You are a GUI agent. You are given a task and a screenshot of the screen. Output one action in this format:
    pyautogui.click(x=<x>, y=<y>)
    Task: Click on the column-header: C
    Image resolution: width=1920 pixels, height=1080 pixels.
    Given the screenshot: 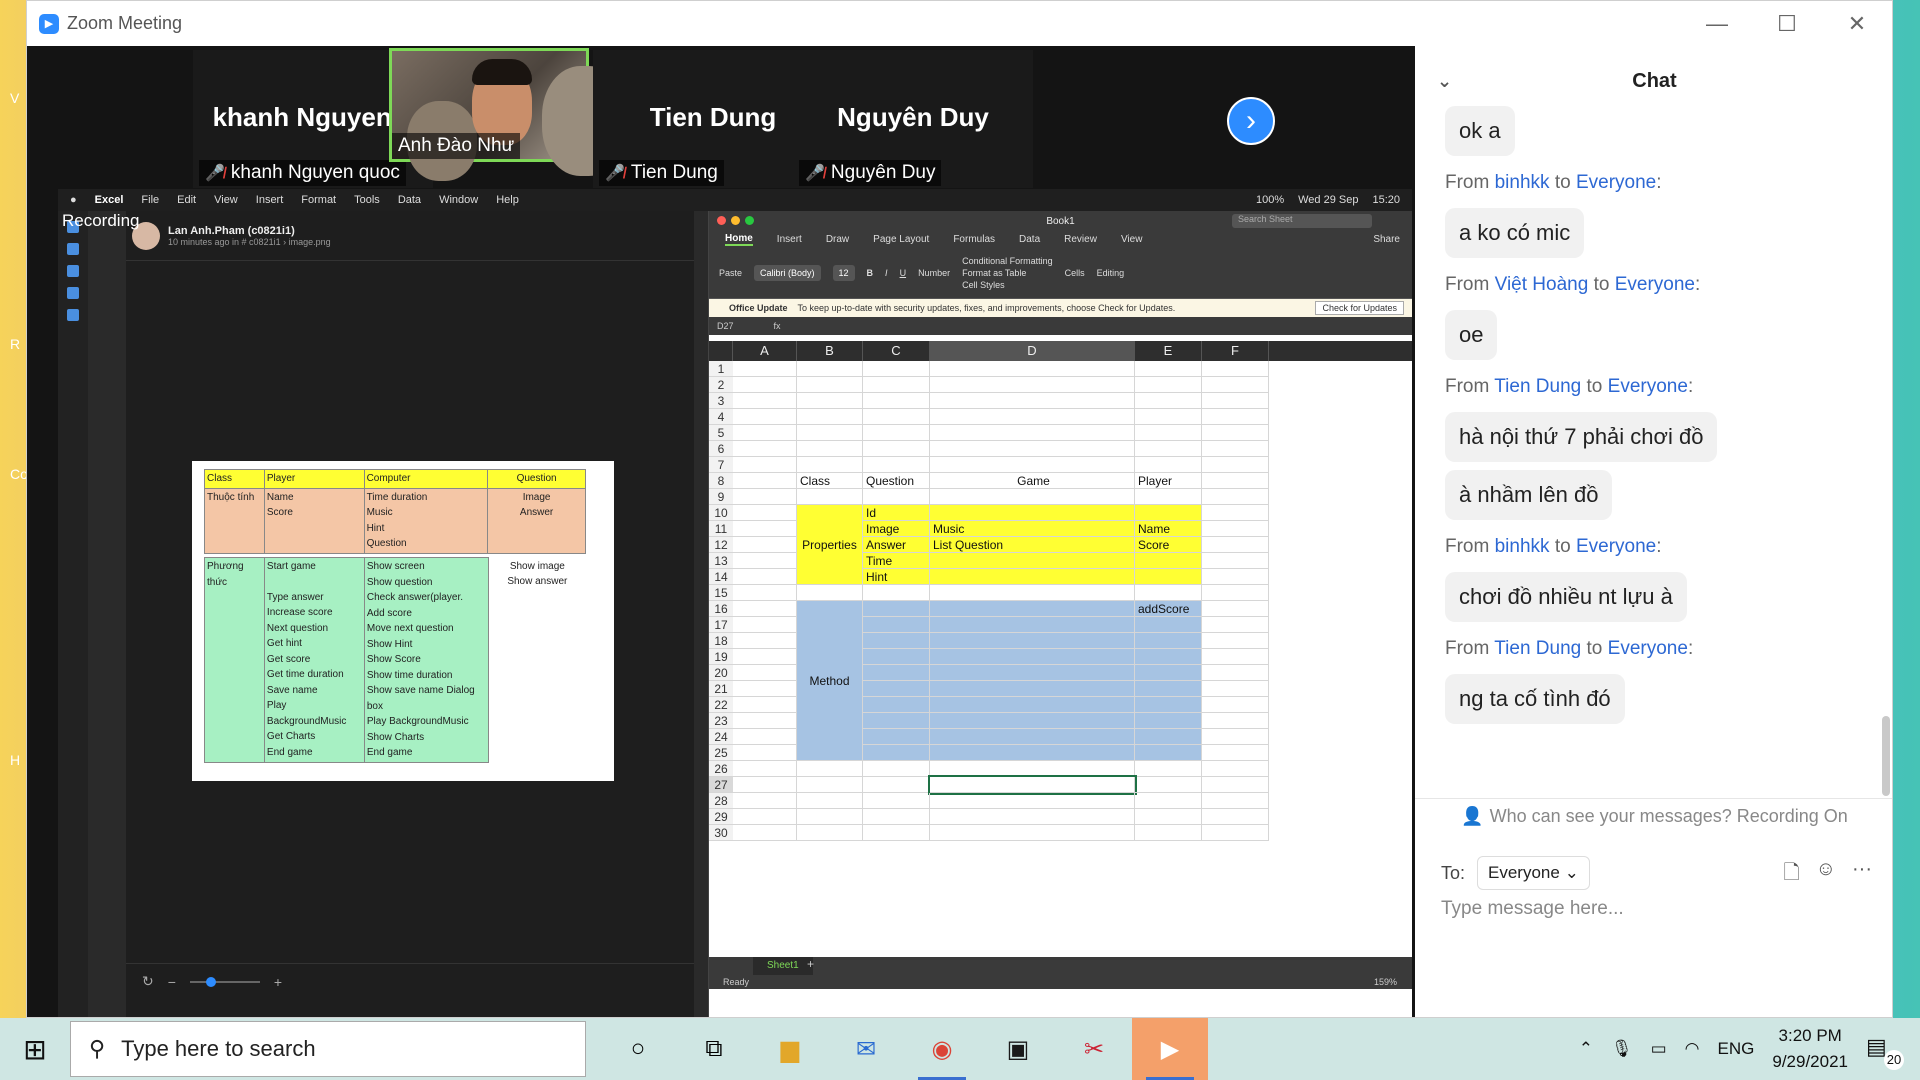 What is the action you would take?
    pyautogui.click(x=896, y=351)
    